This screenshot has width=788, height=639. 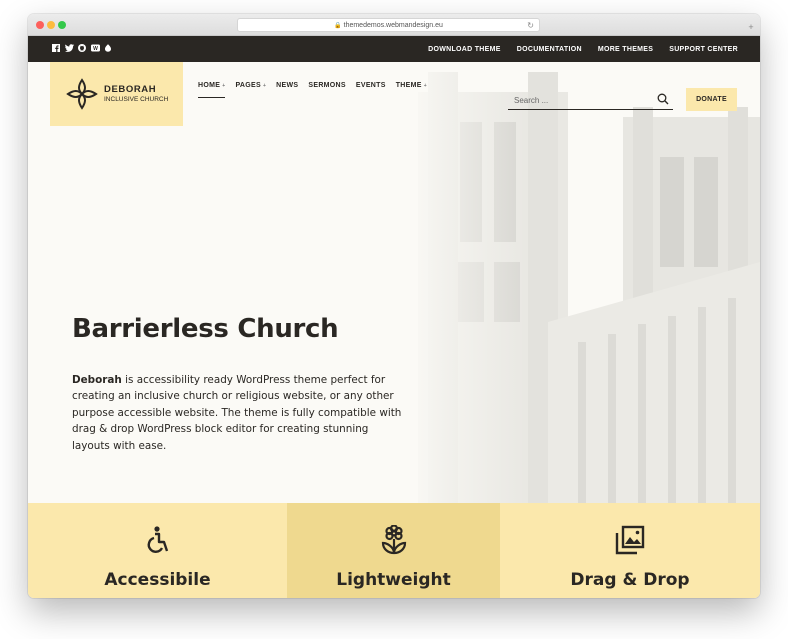 I want to click on browser-titlebar: 🔒 themedemos.webmandesign.eu ↻ +, so click(x=394, y=25).